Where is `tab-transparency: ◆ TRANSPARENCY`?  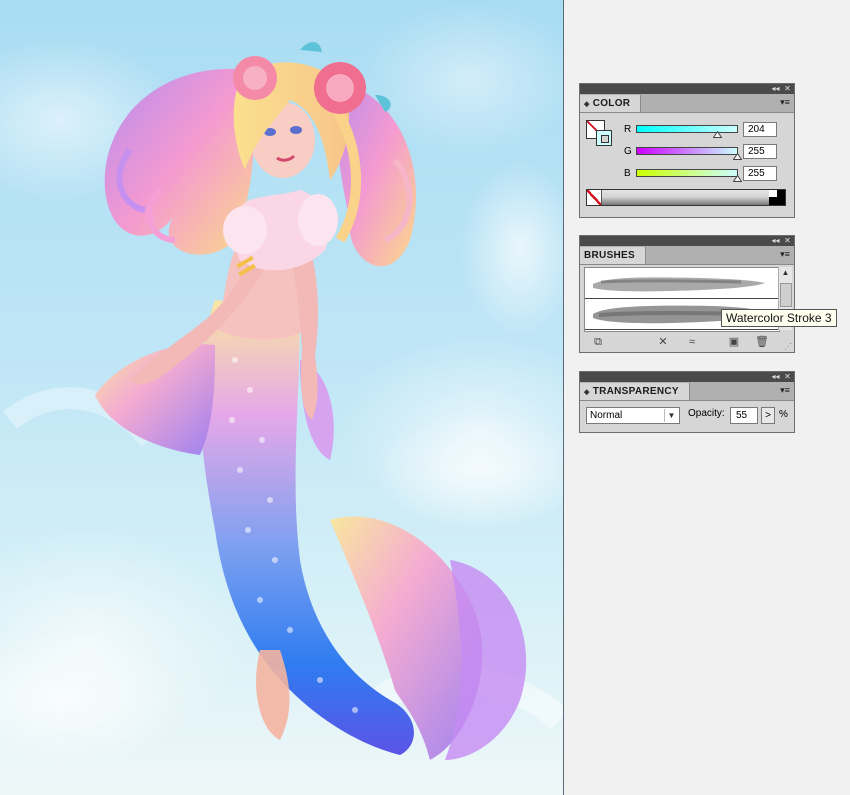 tab-transparency: ◆ TRANSPARENCY is located at coordinates (635, 391).